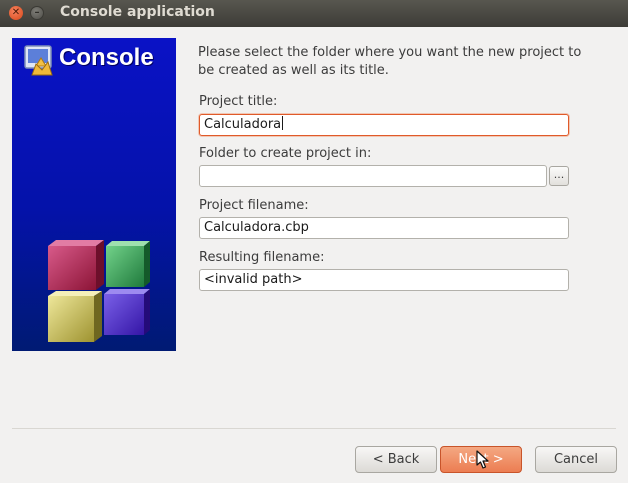  Describe the element at coordinates (384, 280) in the screenshot. I see `resulting-filename-field: <invalid path>` at that location.